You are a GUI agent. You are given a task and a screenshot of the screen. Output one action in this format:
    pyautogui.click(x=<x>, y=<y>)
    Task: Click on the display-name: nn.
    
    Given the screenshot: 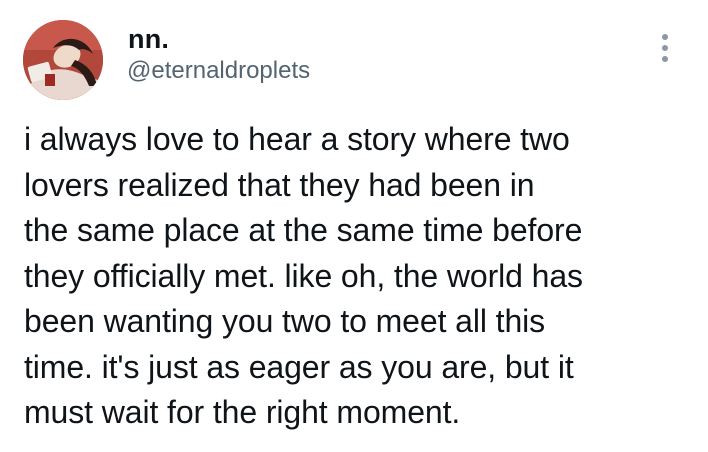 What is the action you would take?
    pyautogui.click(x=148, y=39)
    